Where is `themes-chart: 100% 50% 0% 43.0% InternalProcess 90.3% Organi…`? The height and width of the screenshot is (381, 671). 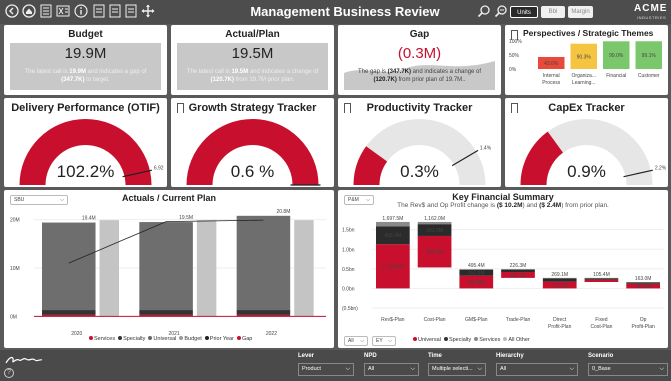
themes-chart: 100% 50% 0% 43.0% InternalProcess 90.3% Organi… is located at coordinates (585, 62).